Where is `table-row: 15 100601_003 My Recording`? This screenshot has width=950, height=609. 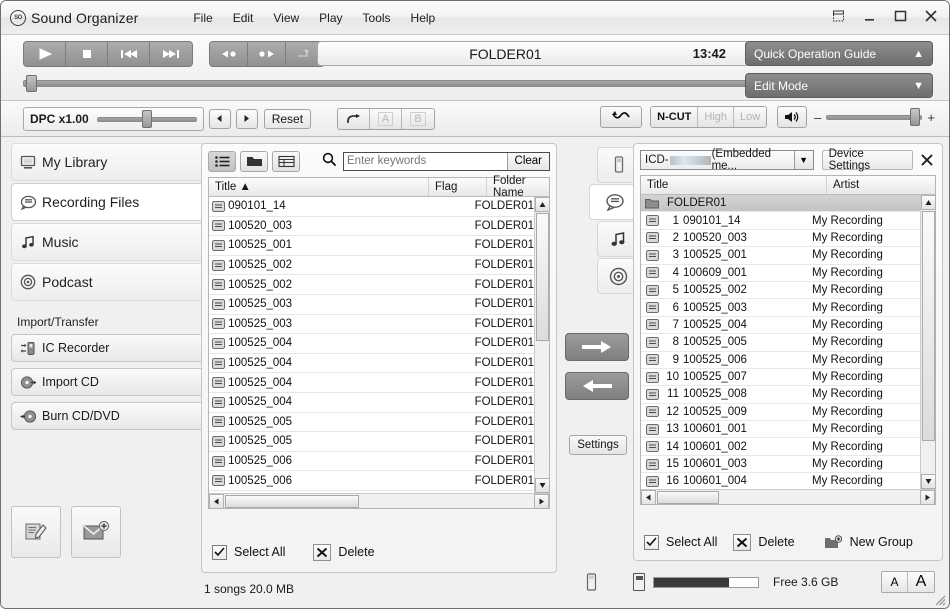
table-row: 15 100601_003 My Recording is located at coordinates (780, 465).